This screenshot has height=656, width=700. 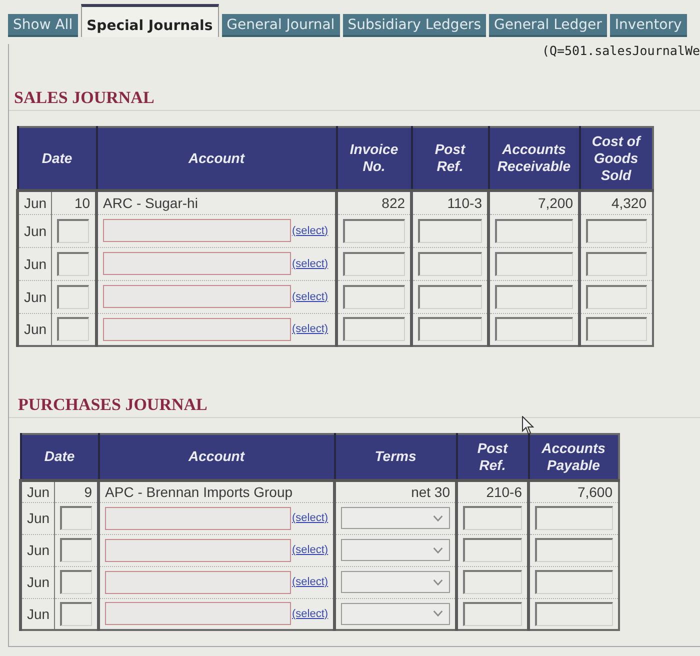 I want to click on column-header: Terms, so click(x=395, y=457).